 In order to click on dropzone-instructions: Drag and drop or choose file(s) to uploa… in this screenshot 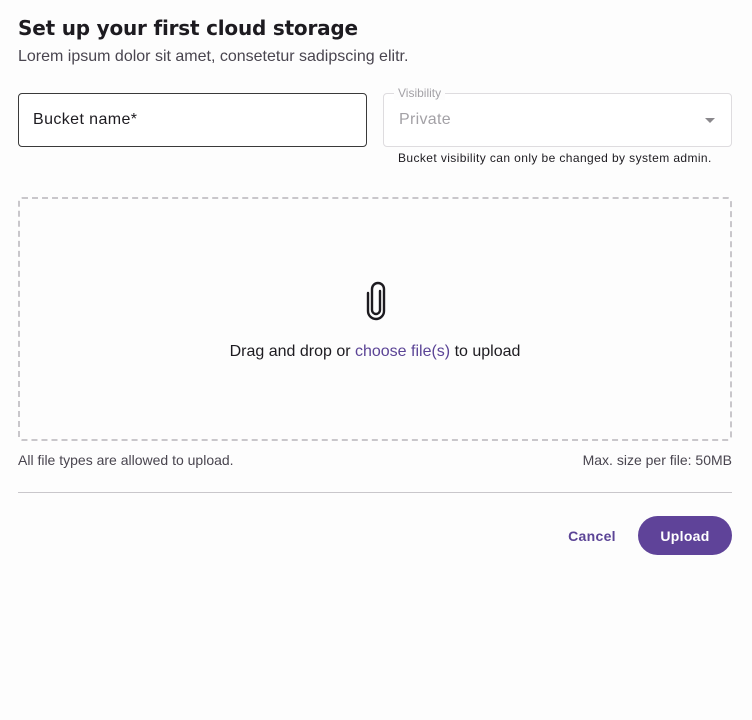, I will do `click(375, 352)`.